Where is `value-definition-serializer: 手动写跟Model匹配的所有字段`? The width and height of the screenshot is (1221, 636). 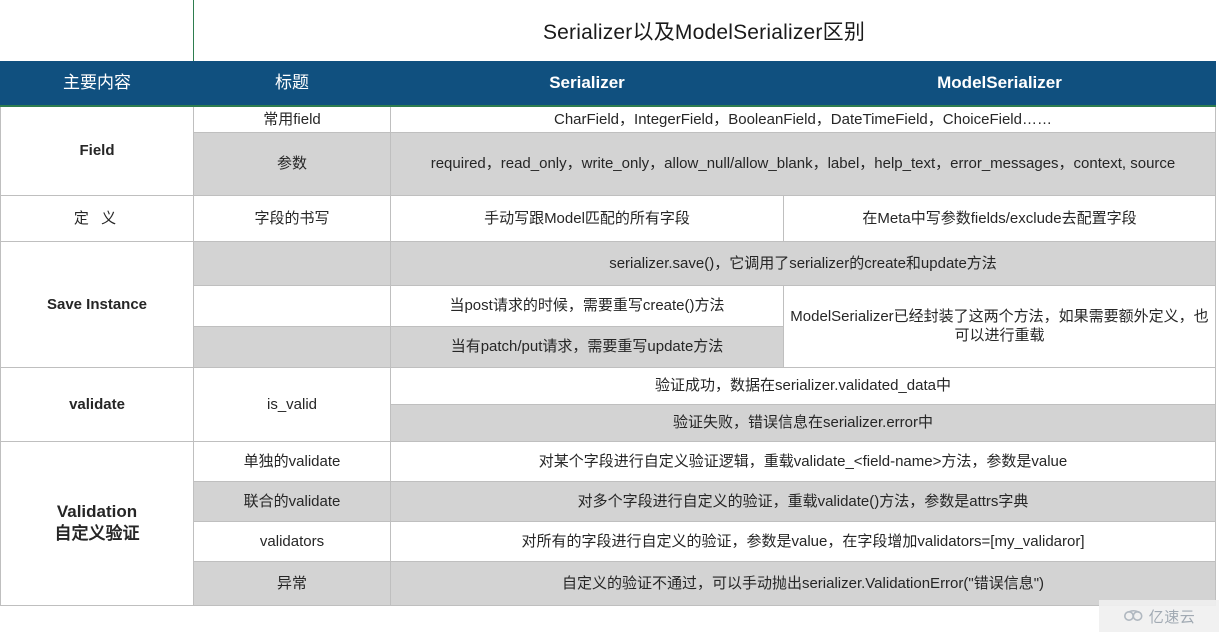 value-definition-serializer: 手动写跟Model匹配的所有字段 is located at coordinates (587, 218).